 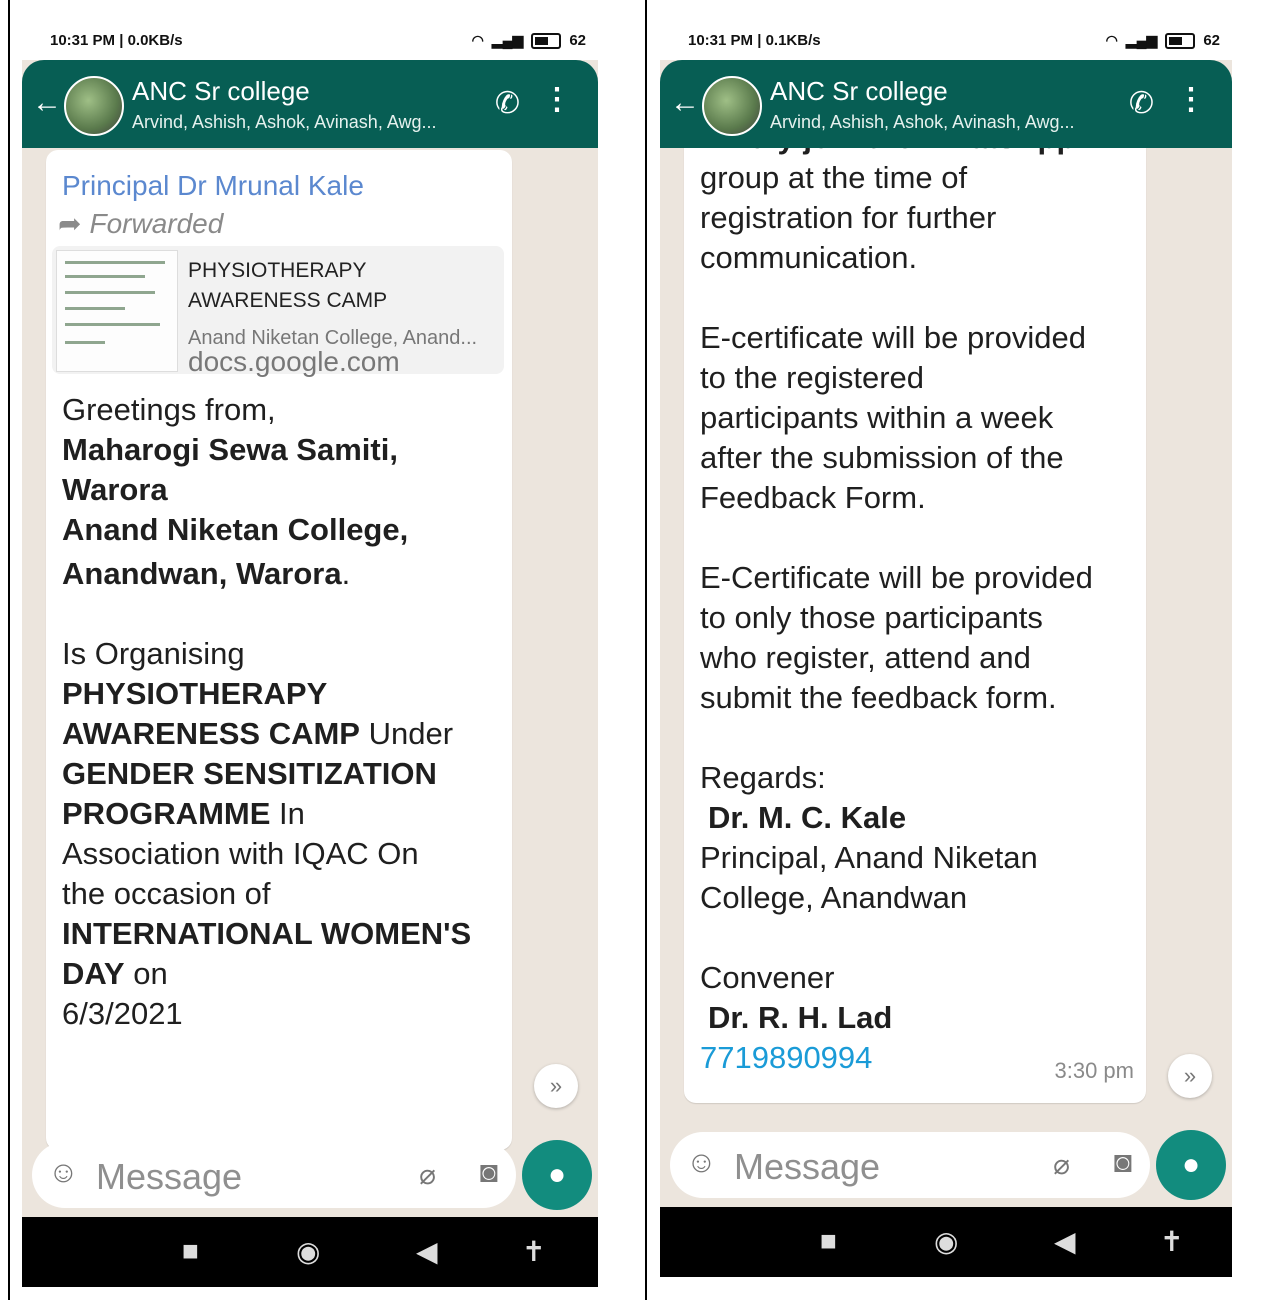 What do you see at coordinates (294, 361) in the screenshot?
I see `link-url: docs.google.com` at bounding box center [294, 361].